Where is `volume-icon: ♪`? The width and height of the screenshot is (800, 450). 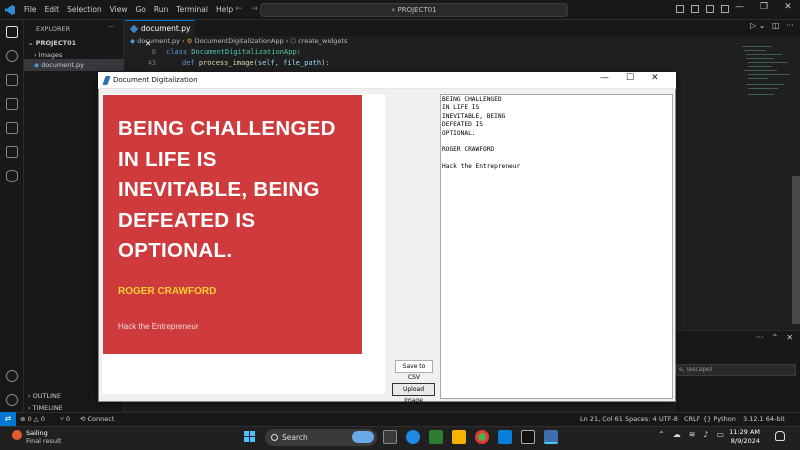
volume-icon: ♪ is located at coordinates (705, 434).